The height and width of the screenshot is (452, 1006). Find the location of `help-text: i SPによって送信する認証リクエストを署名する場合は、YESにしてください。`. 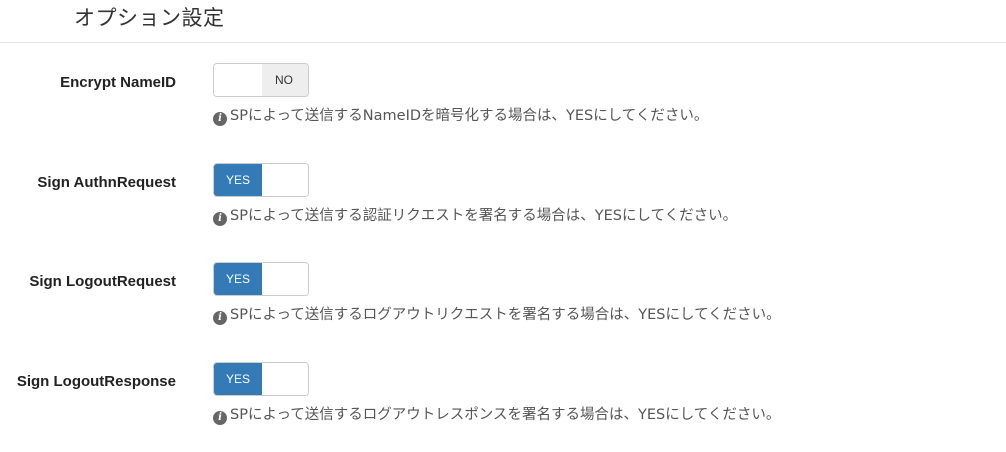

help-text: i SPによって送信する認証リクエストを署名する場合は、YESにしてください。 is located at coordinates (475, 216).